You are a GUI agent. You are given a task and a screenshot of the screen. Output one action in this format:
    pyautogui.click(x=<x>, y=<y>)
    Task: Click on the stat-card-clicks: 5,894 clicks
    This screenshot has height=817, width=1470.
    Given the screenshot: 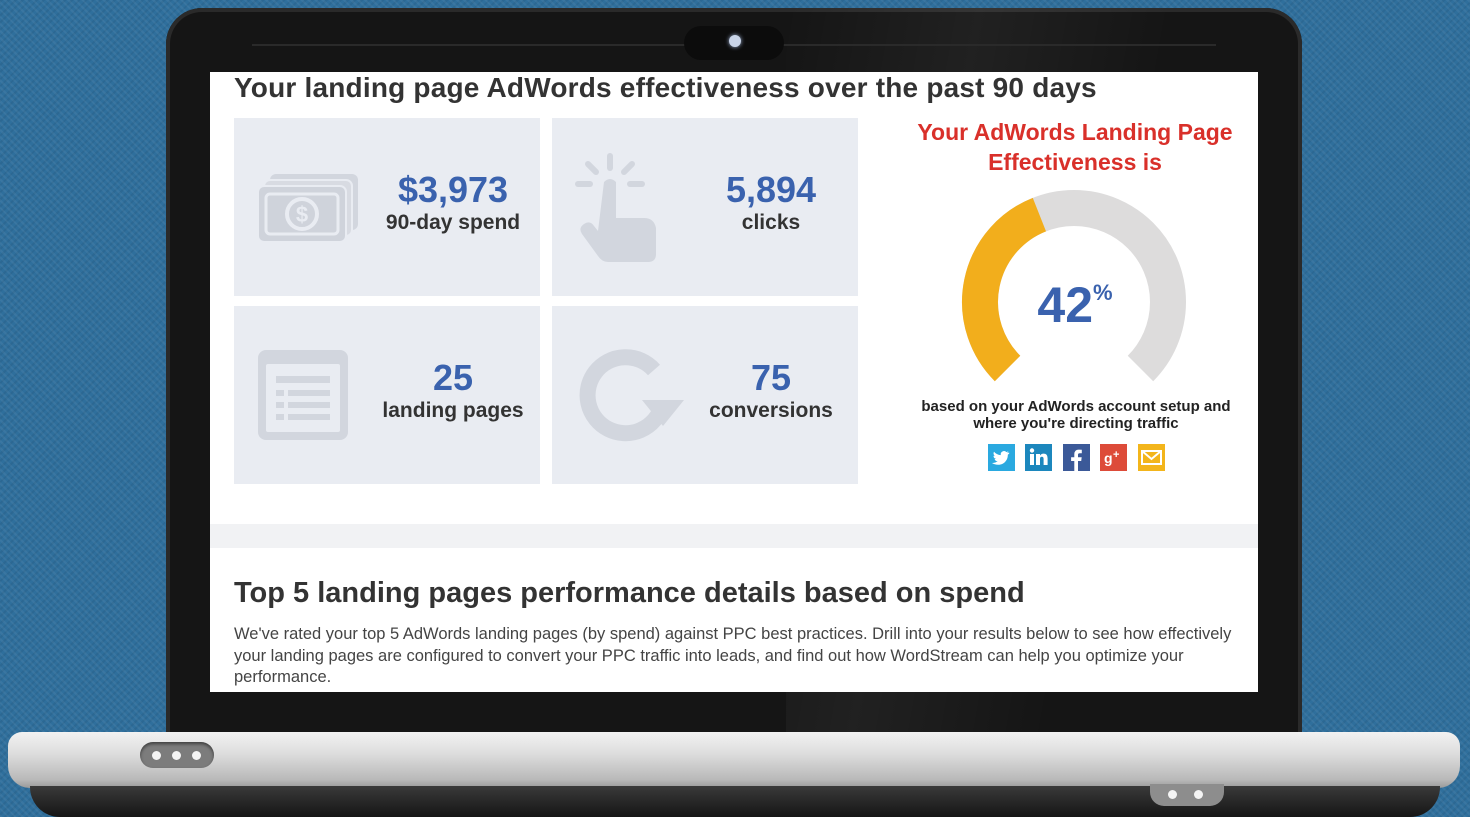 What is the action you would take?
    pyautogui.click(x=705, y=207)
    